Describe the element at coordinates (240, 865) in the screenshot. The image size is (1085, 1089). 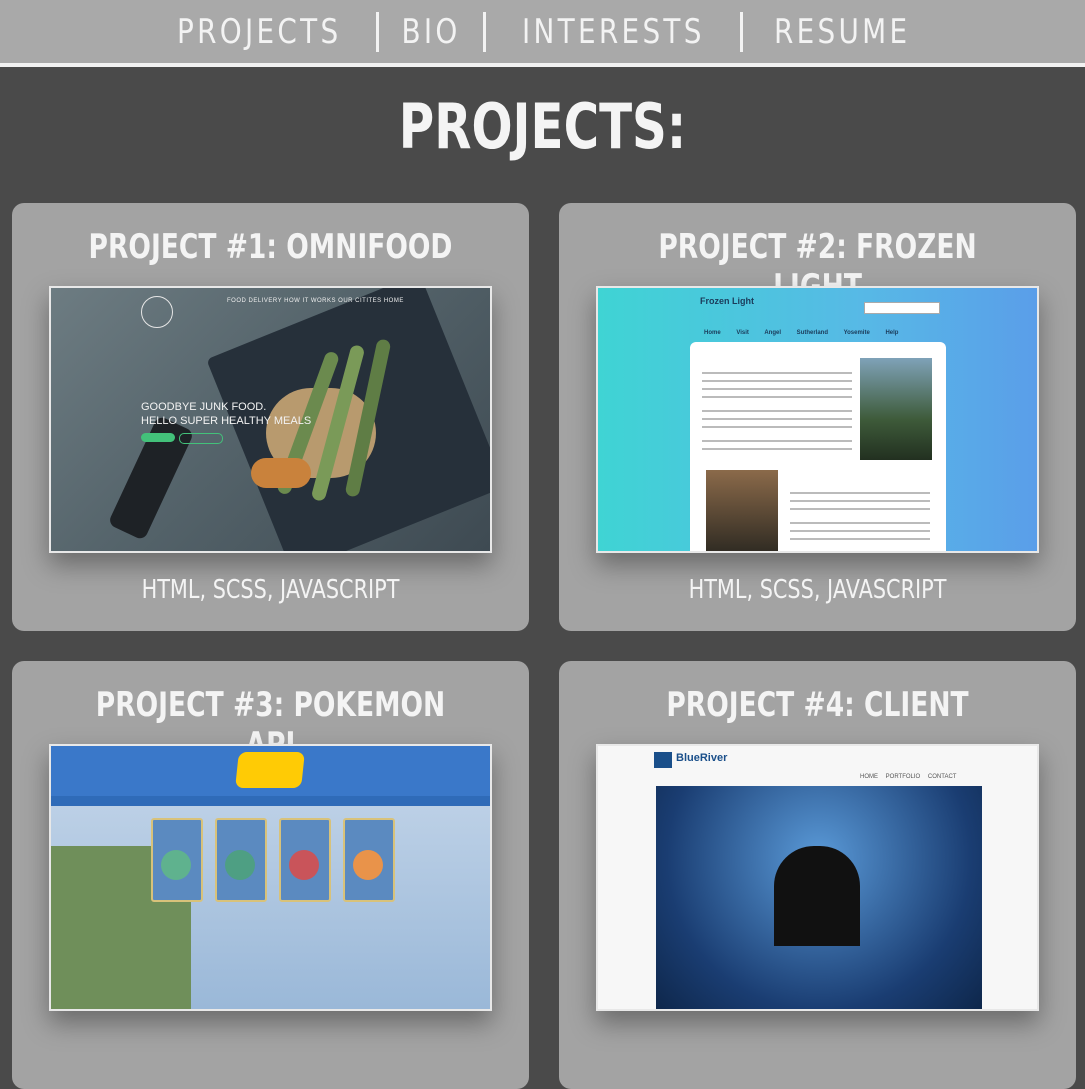
I see `ivysaur-icon` at that location.